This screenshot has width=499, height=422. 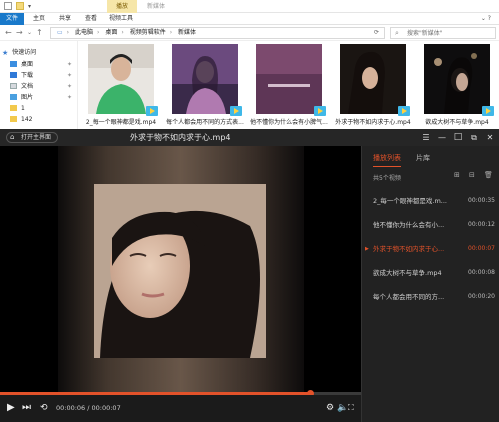 I want to click on ribbon-expand-icon: ⌄ ?, so click(x=486, y=19).